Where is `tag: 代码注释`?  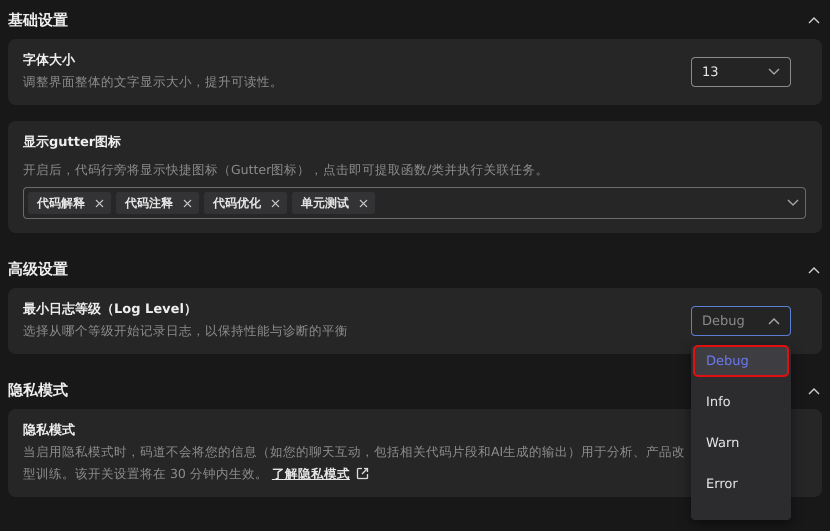 tag: 代码注释 is located at coordinates (157, 203).